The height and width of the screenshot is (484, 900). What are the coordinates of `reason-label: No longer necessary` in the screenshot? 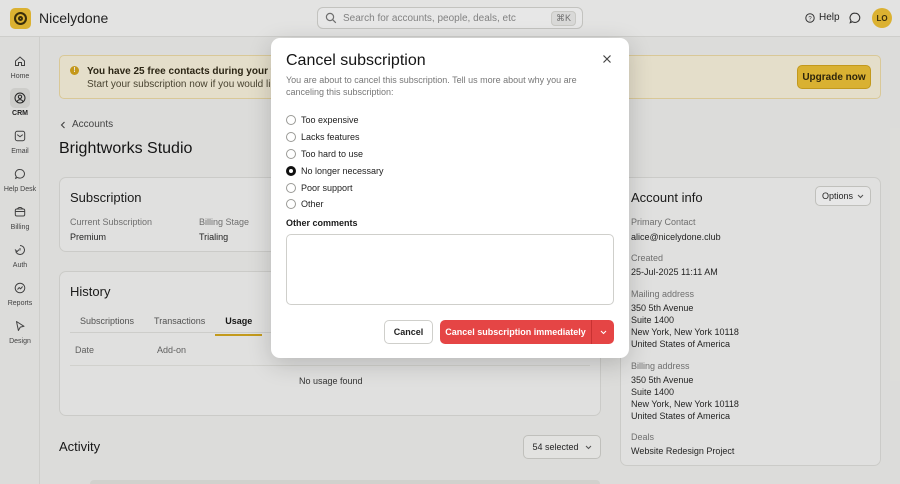 It's located at (342, 170).